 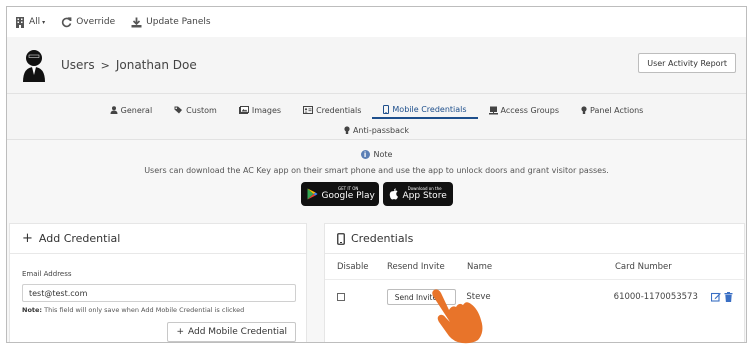 I want to click on tab-mobile-credentials-label: Mobile Credentials, so click(x=429, y=109).